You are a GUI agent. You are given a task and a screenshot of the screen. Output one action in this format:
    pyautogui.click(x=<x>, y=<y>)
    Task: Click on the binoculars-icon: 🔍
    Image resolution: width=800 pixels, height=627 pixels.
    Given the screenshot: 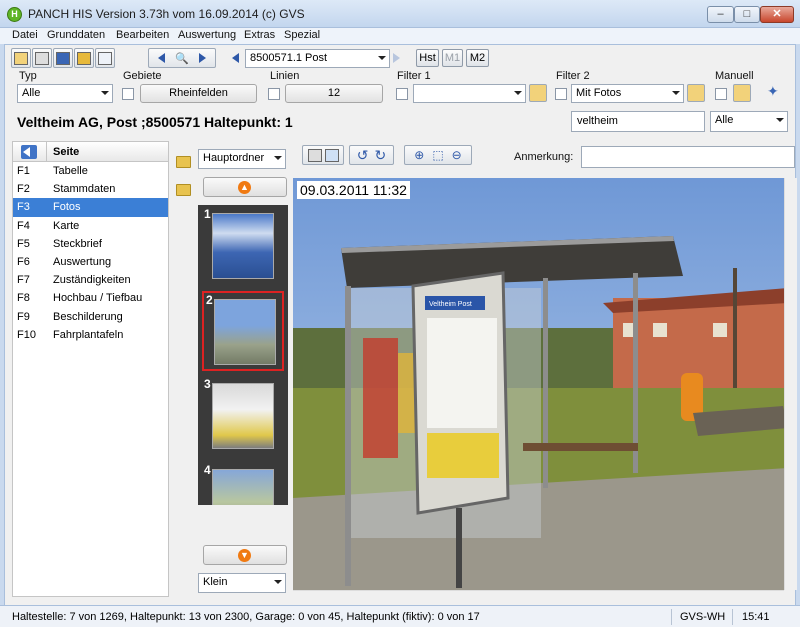 What is the action you would take?
    pyautogui.click(x=182, y=58)
    